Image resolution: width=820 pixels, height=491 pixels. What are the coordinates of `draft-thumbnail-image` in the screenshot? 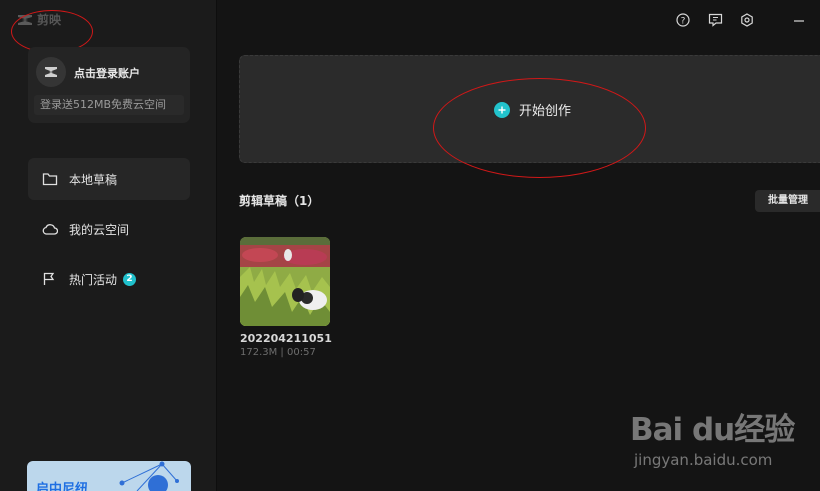 It's located at (285, 281).